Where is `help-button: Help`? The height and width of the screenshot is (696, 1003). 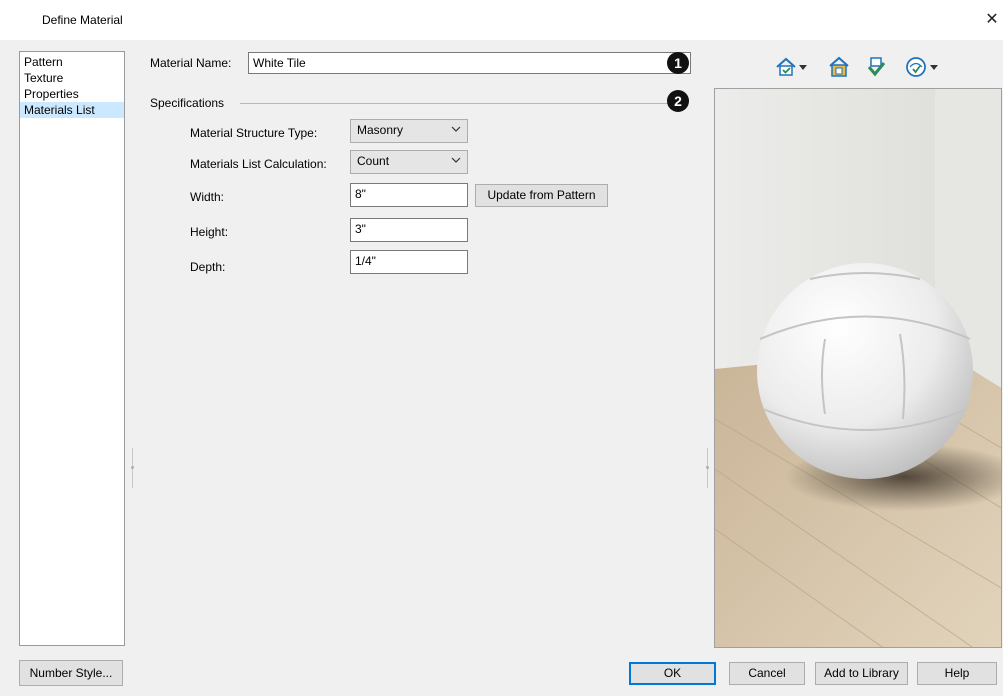 help-button: Help is located at coordinates (957, 673).